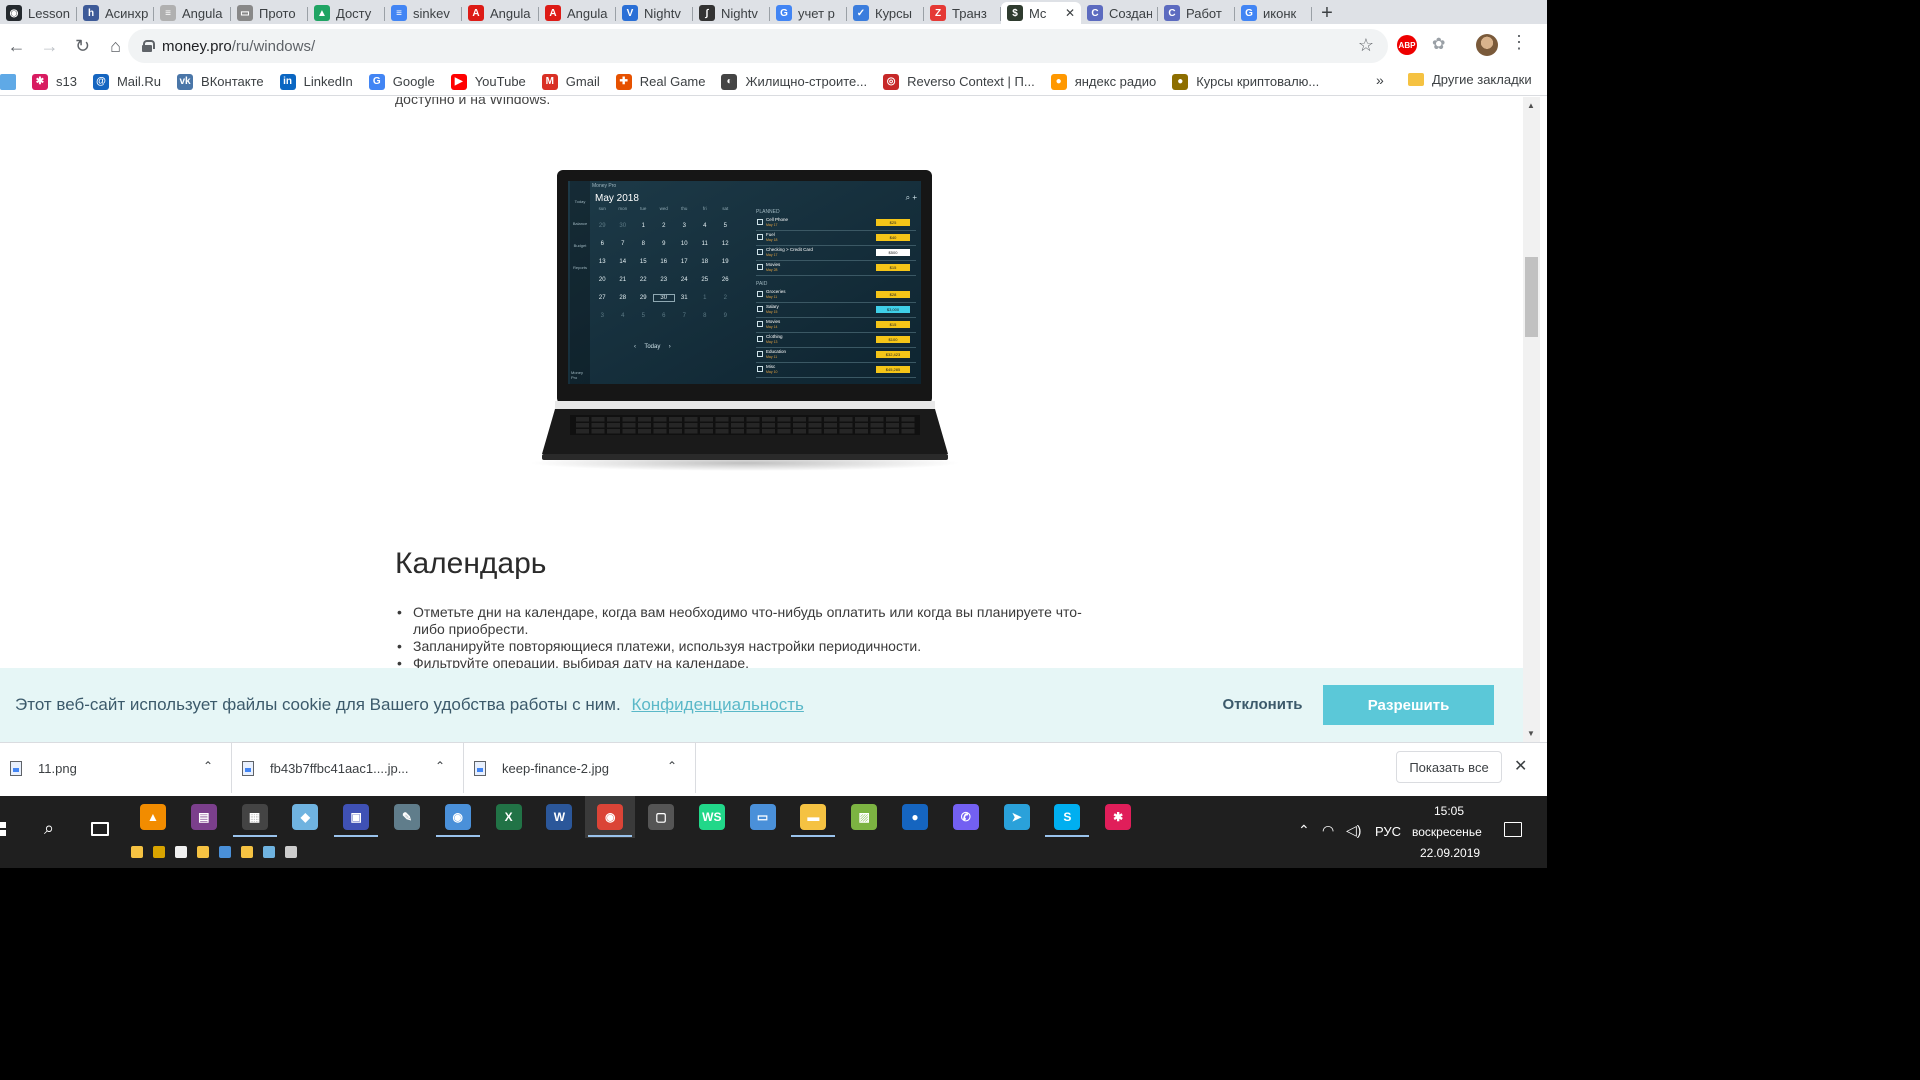 The height and width of the screenshot is (1080, 1920). I want to click on notification-icon, so click(1513, 829).